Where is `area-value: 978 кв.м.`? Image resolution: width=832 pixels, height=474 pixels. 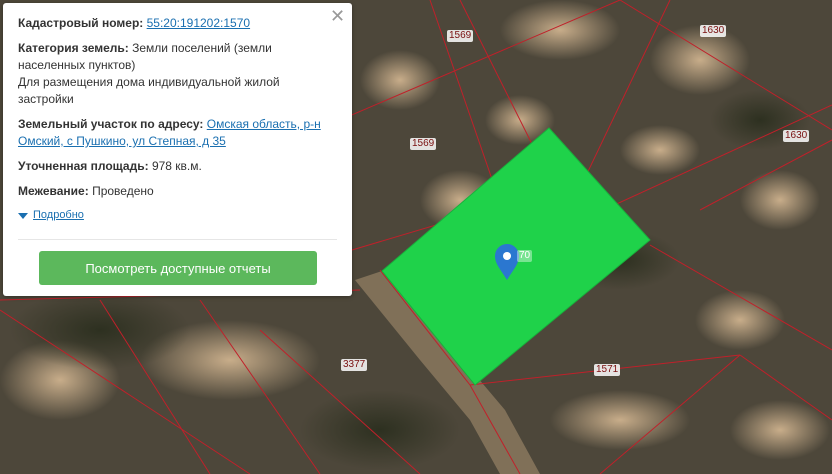
area-value: 978 кв.м. is located at coordinates (176, 166).